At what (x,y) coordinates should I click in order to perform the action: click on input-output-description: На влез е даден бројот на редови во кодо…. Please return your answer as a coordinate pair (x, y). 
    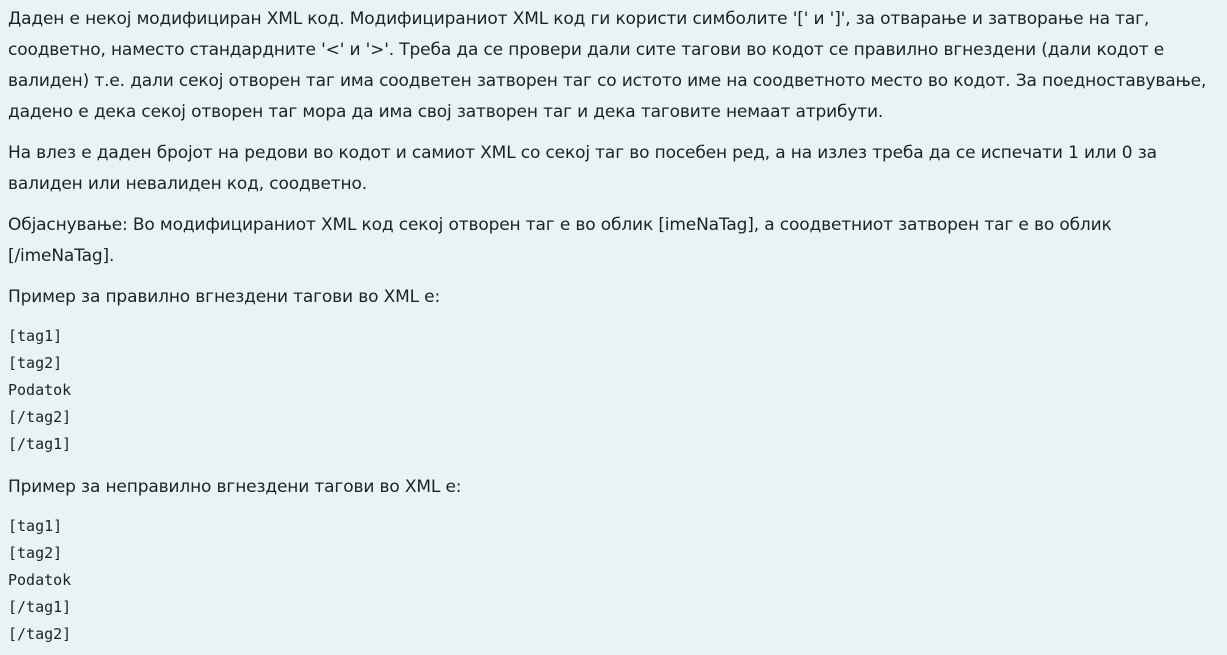
    Looking at the image, I should click on (582, 168).